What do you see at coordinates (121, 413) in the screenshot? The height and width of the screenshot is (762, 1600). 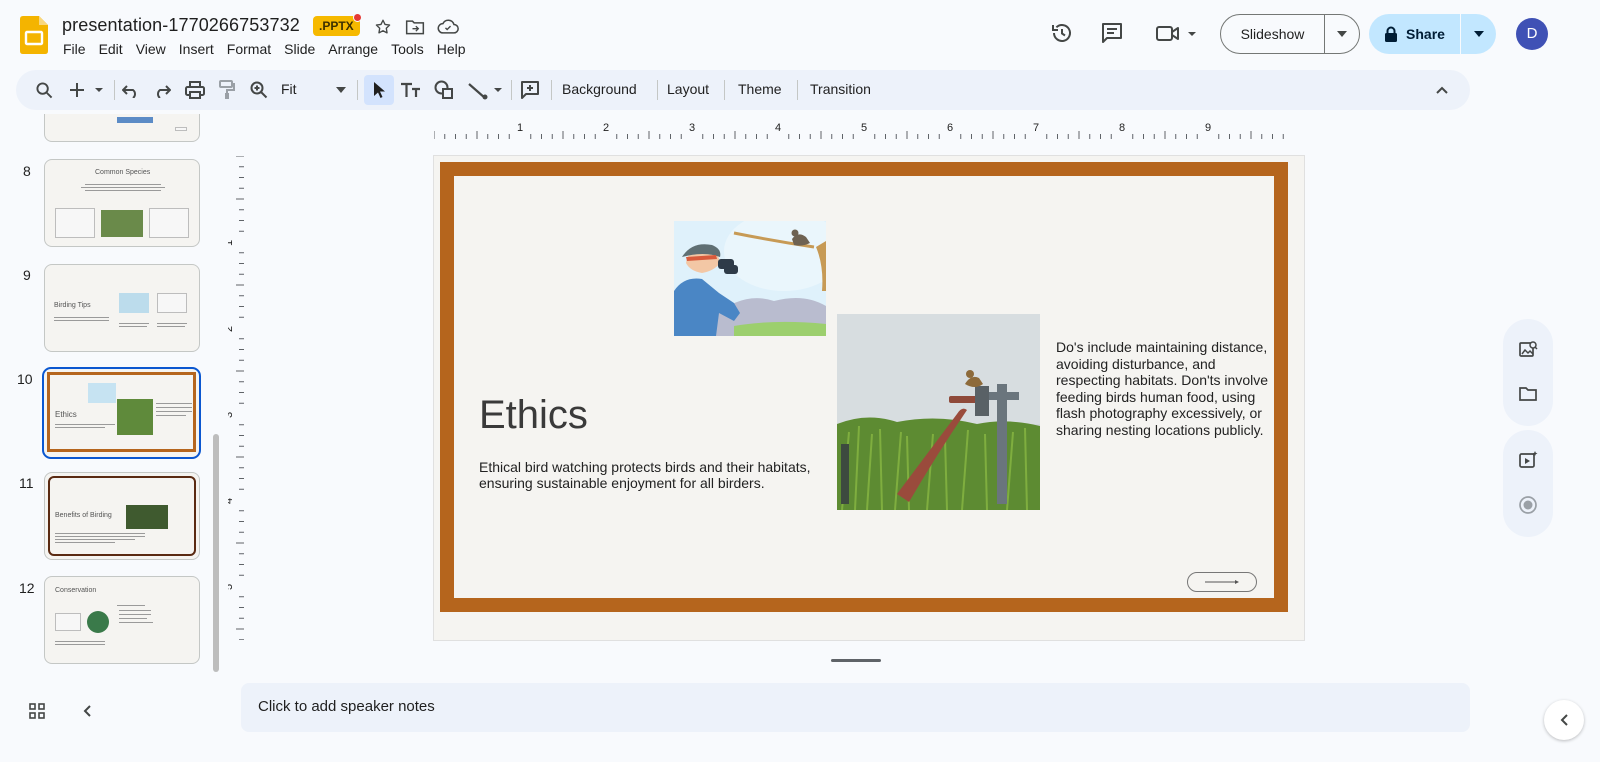 I see `slide-thumbnail-10: Ethics` at bounding box center [121, 413].